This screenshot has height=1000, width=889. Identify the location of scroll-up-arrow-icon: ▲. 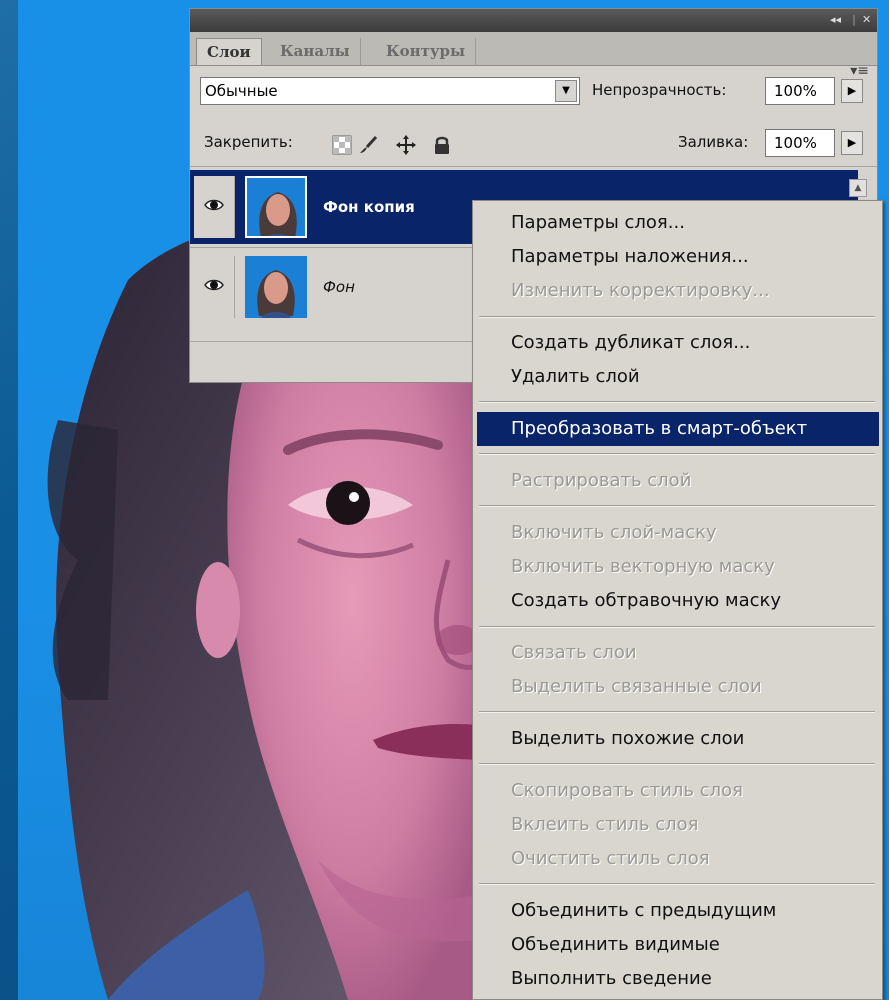
(858, 188).